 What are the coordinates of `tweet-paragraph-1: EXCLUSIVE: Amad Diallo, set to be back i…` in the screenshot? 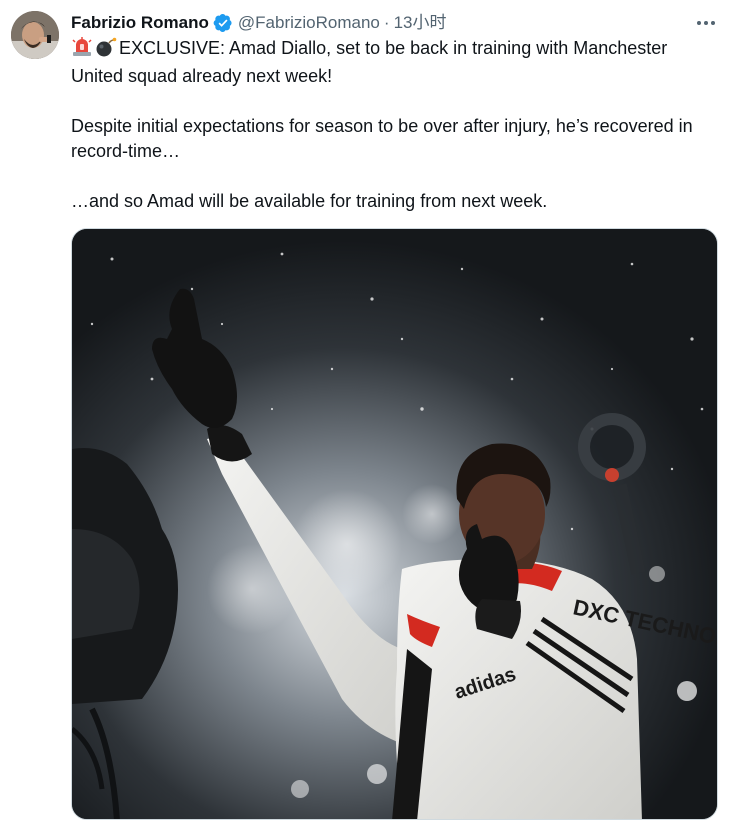 It's located at (396, 62).